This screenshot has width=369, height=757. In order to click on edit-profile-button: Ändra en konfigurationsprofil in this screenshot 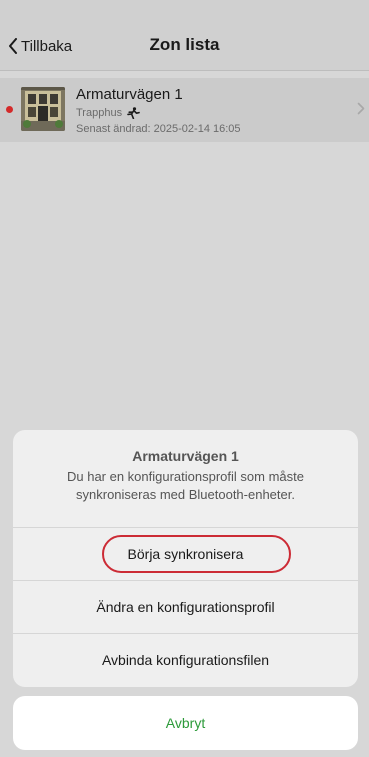, I will do `click(185, 606)`.